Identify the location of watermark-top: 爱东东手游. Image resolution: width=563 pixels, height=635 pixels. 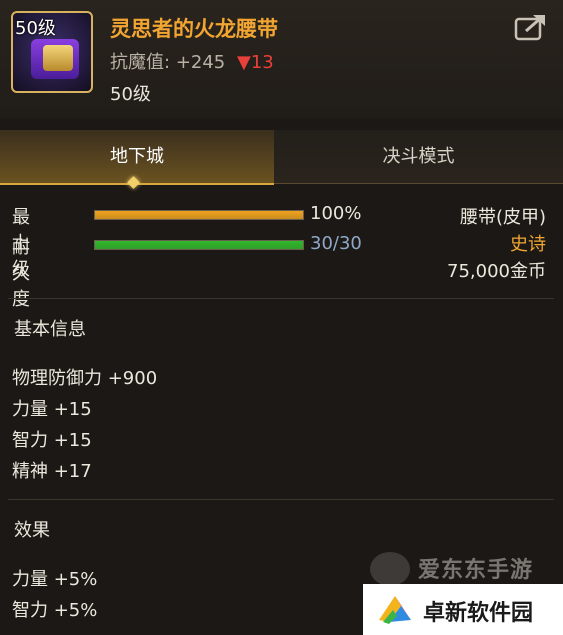
(466, 568).